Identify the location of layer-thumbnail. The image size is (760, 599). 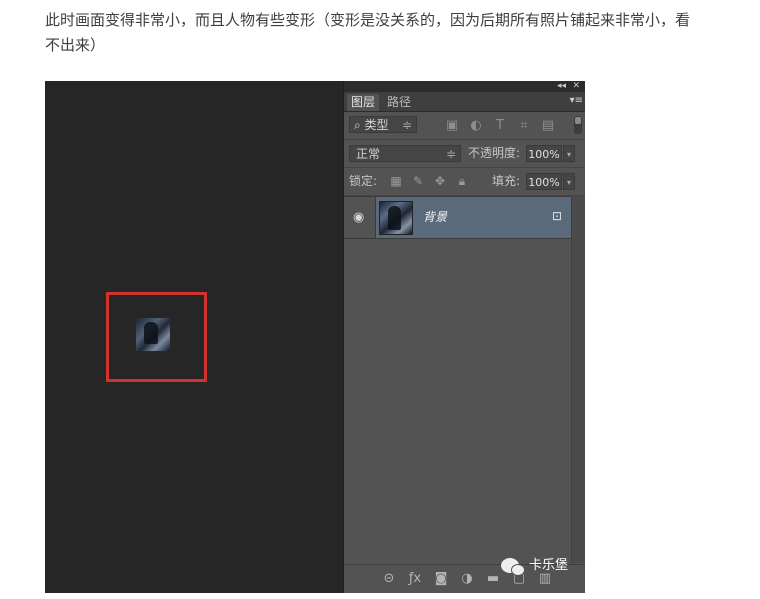
(396, 218).